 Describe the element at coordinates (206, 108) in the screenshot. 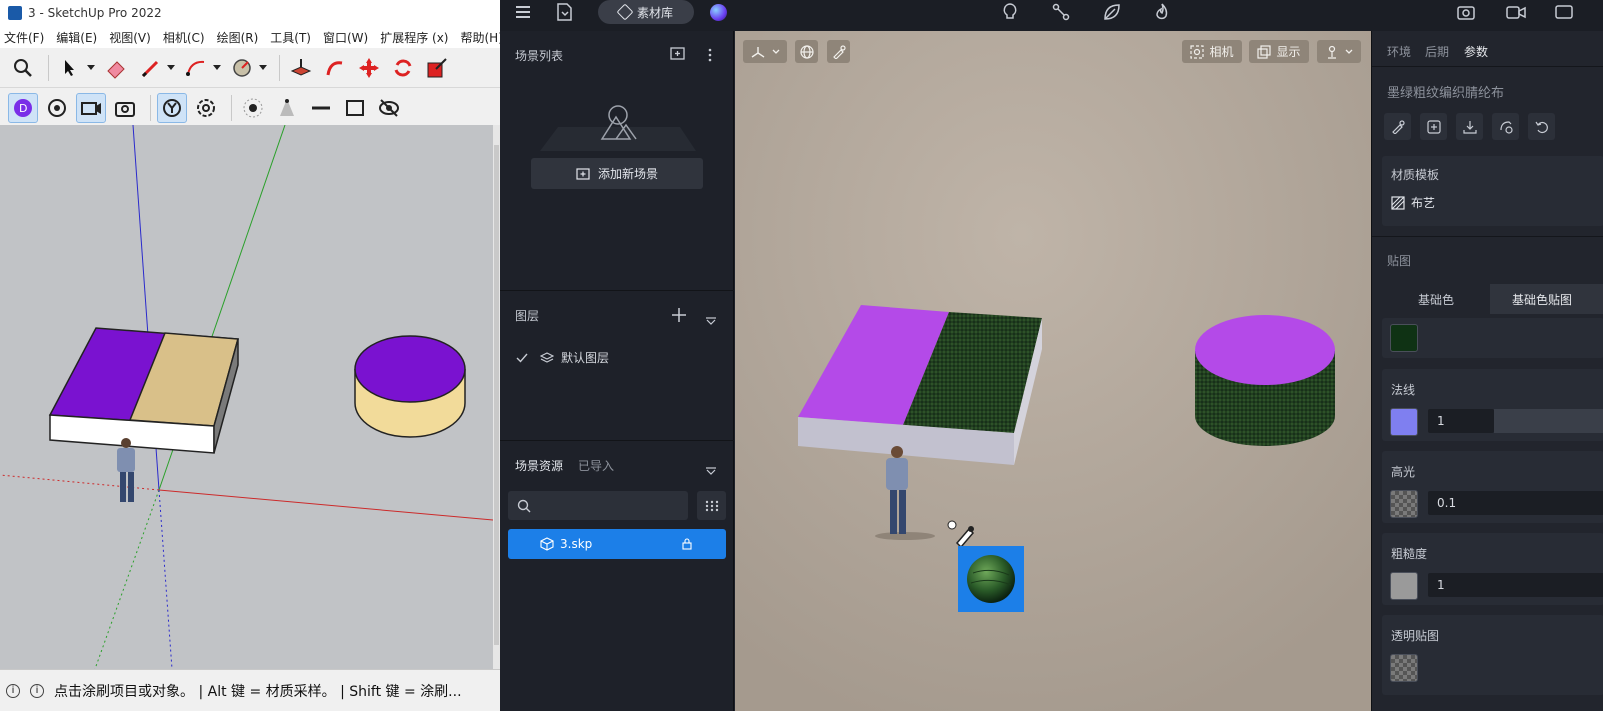

I see `settings-gear-icon` at that location.